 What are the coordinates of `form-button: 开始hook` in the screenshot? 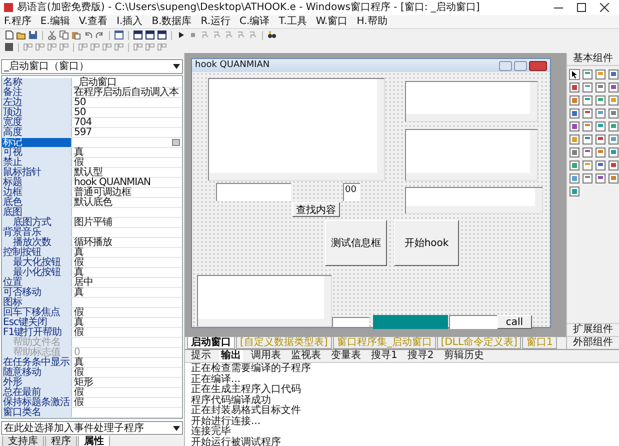 It's located at (426, 243).